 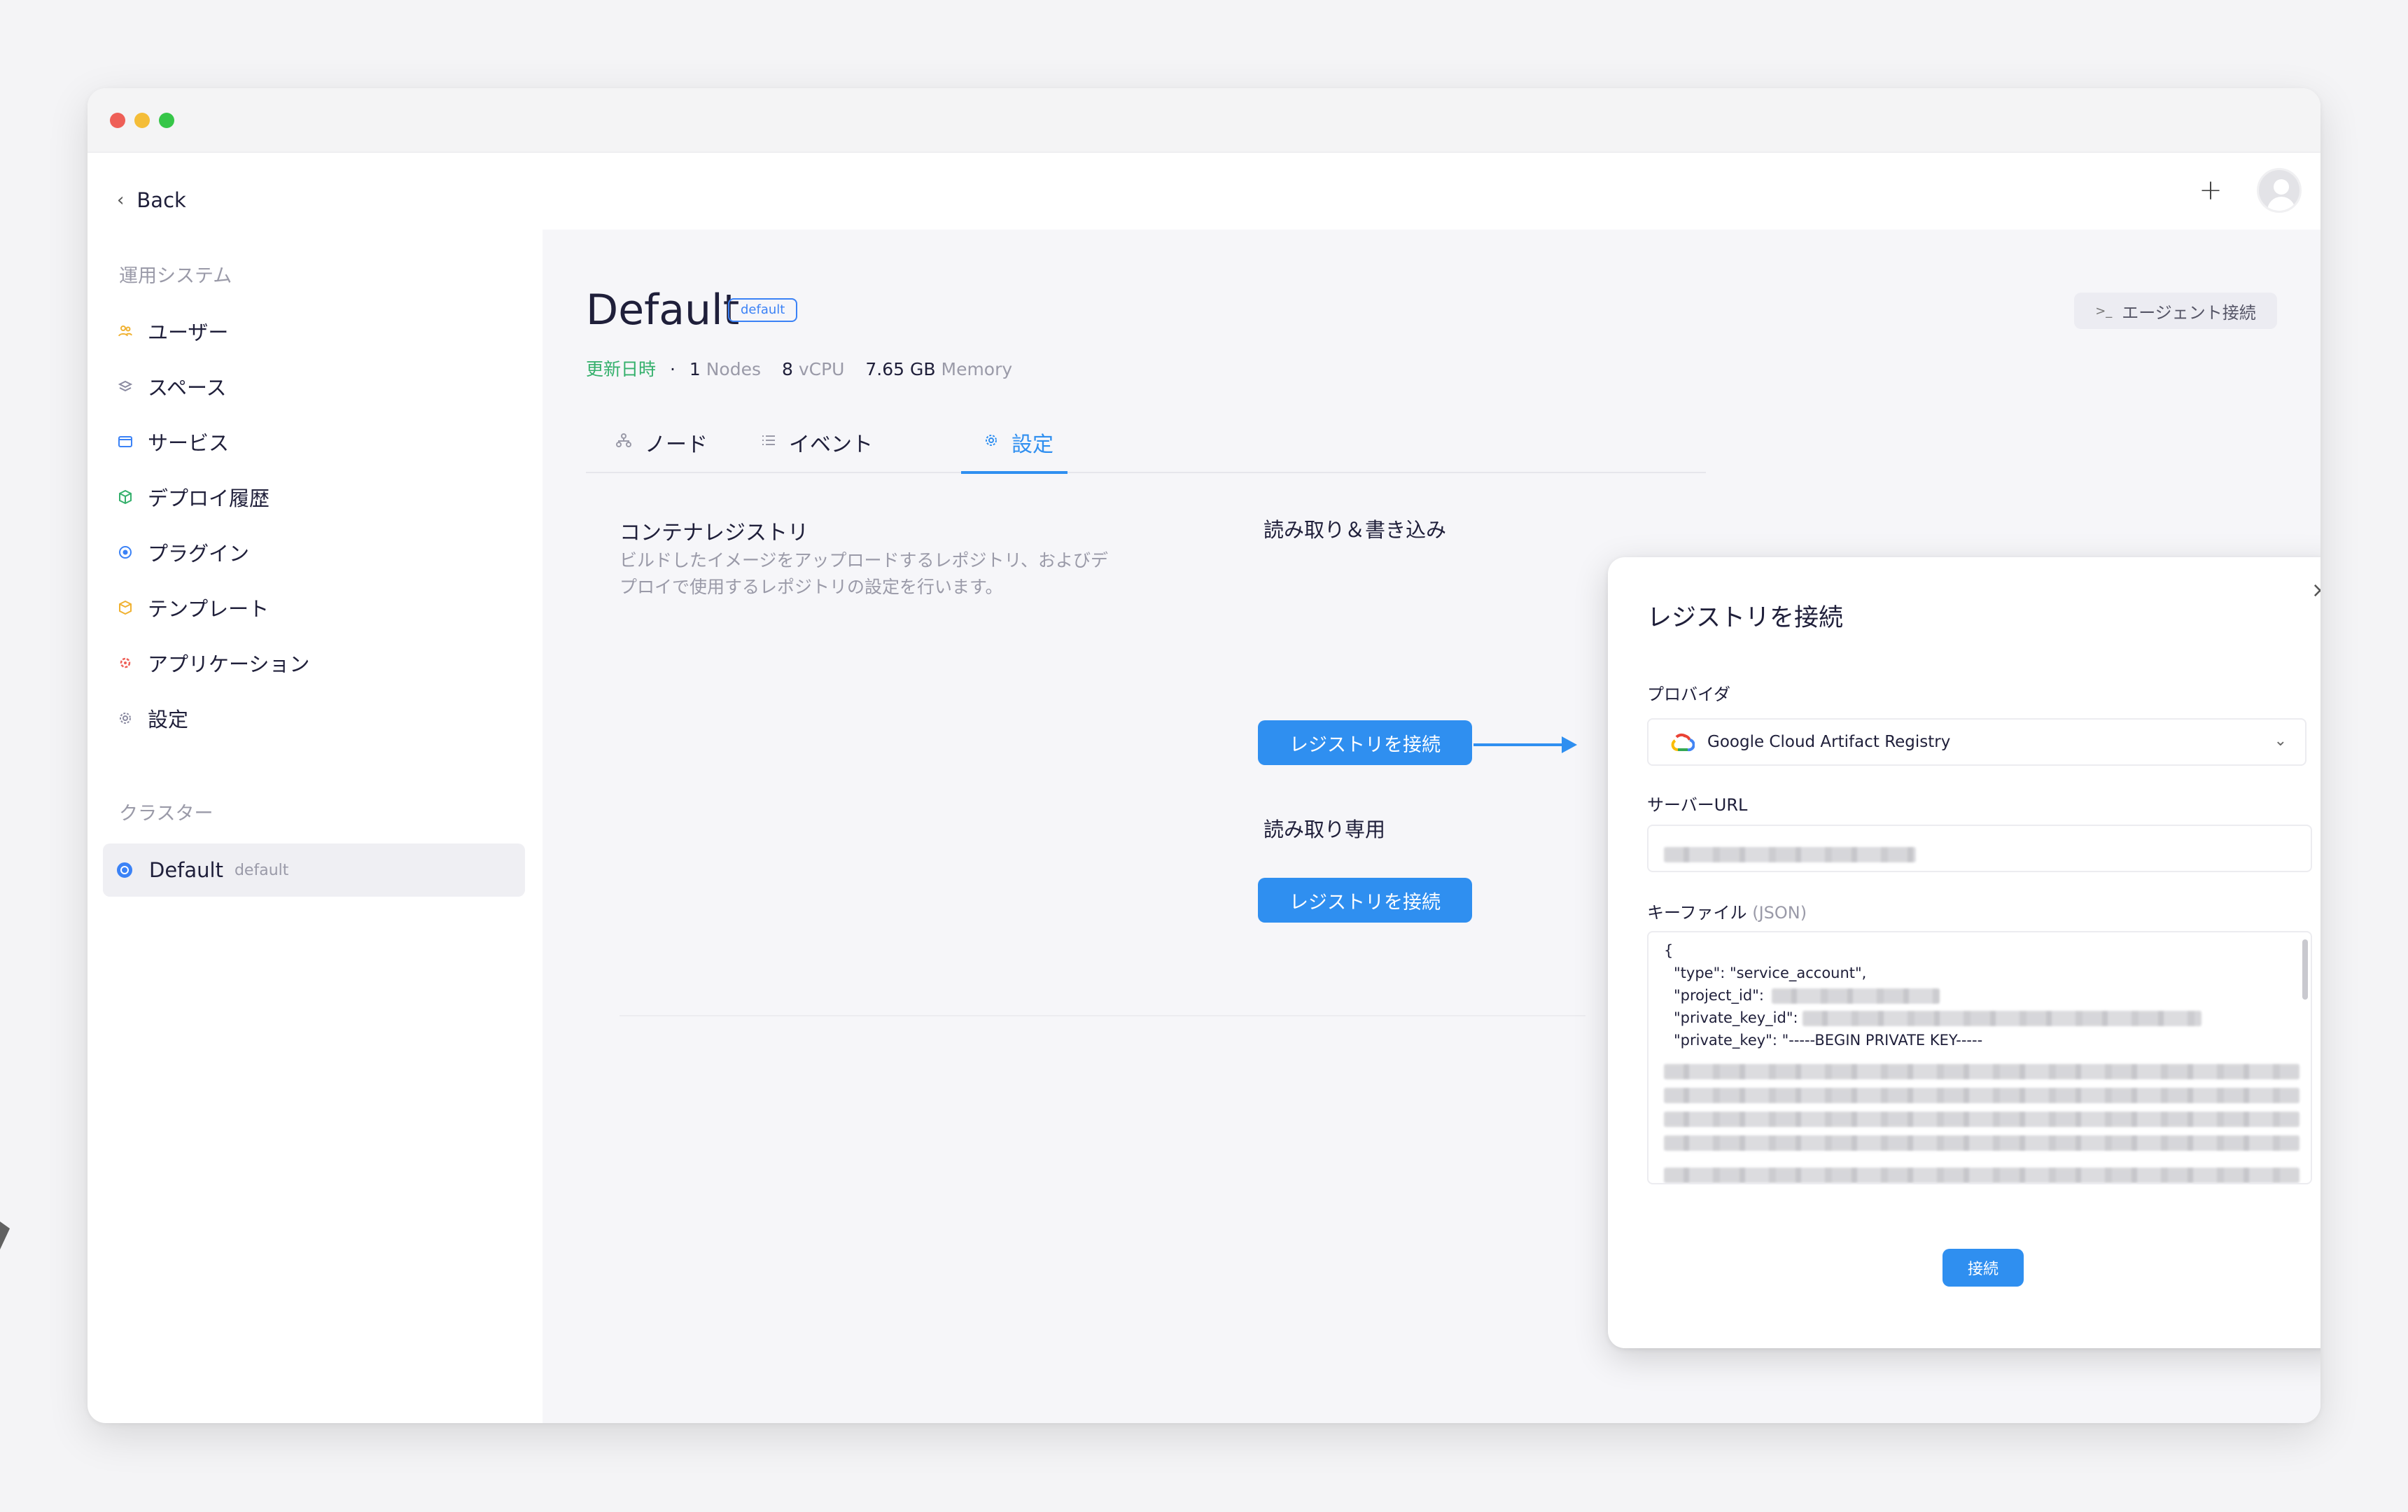 What do you see at coordinates (821, 369) in the screenshot?
I see `vcpu-label: vCPU` at bounding box center [821, 369].